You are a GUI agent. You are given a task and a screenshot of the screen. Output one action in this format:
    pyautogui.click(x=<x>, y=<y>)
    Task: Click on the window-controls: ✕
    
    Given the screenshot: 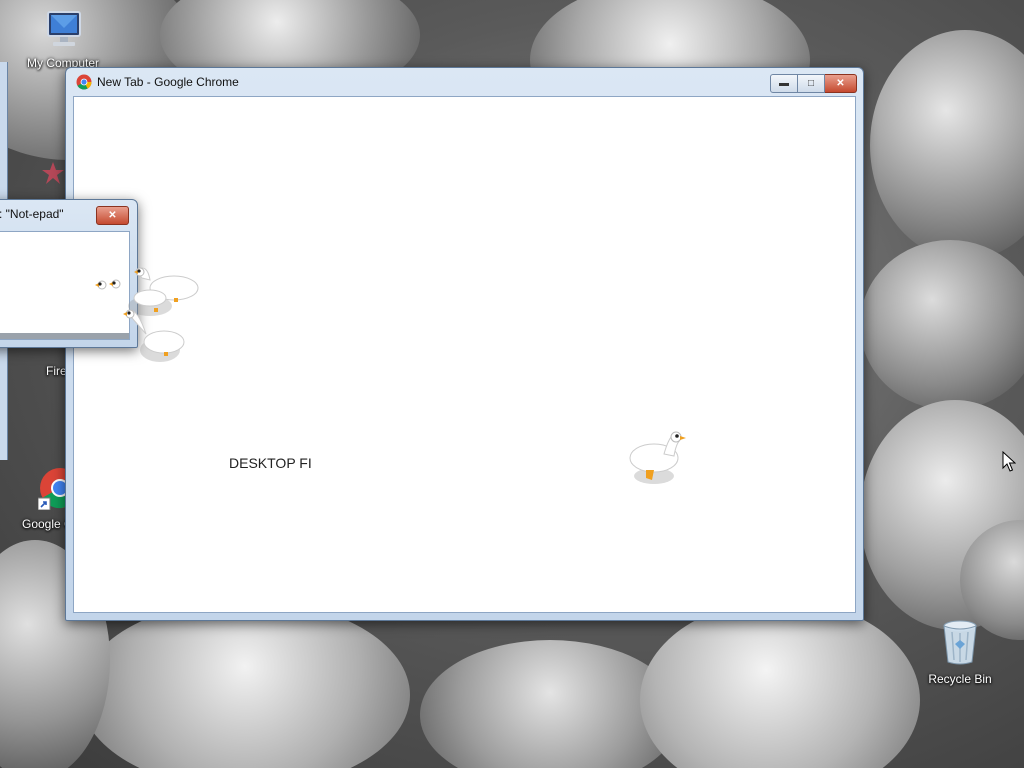 What is the action you would take?
    pyautogui.click(x=112, y=215)
    